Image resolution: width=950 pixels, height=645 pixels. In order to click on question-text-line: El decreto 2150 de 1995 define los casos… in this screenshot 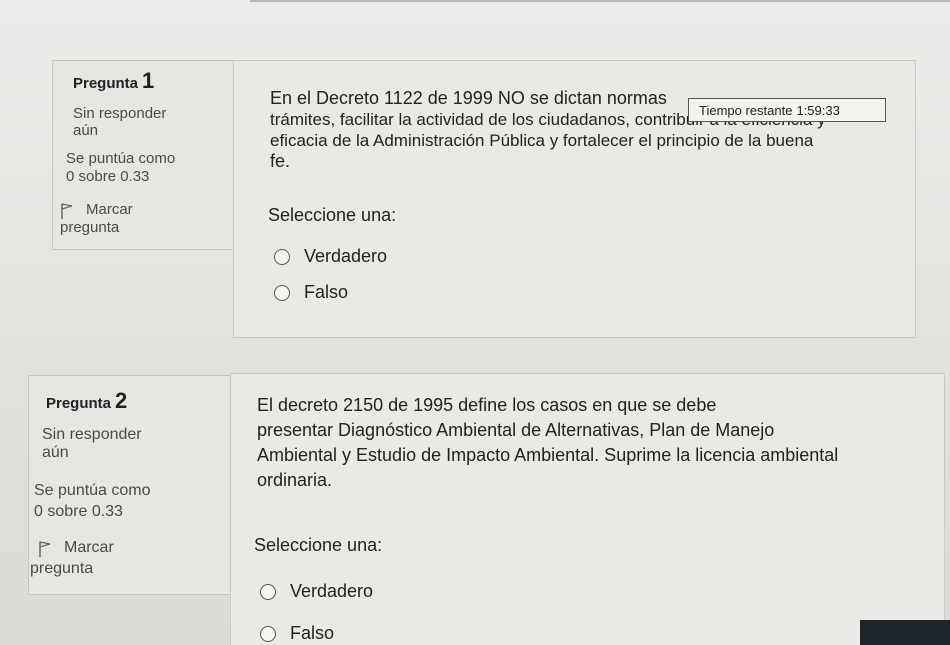, I will do `click(487, 405)`.